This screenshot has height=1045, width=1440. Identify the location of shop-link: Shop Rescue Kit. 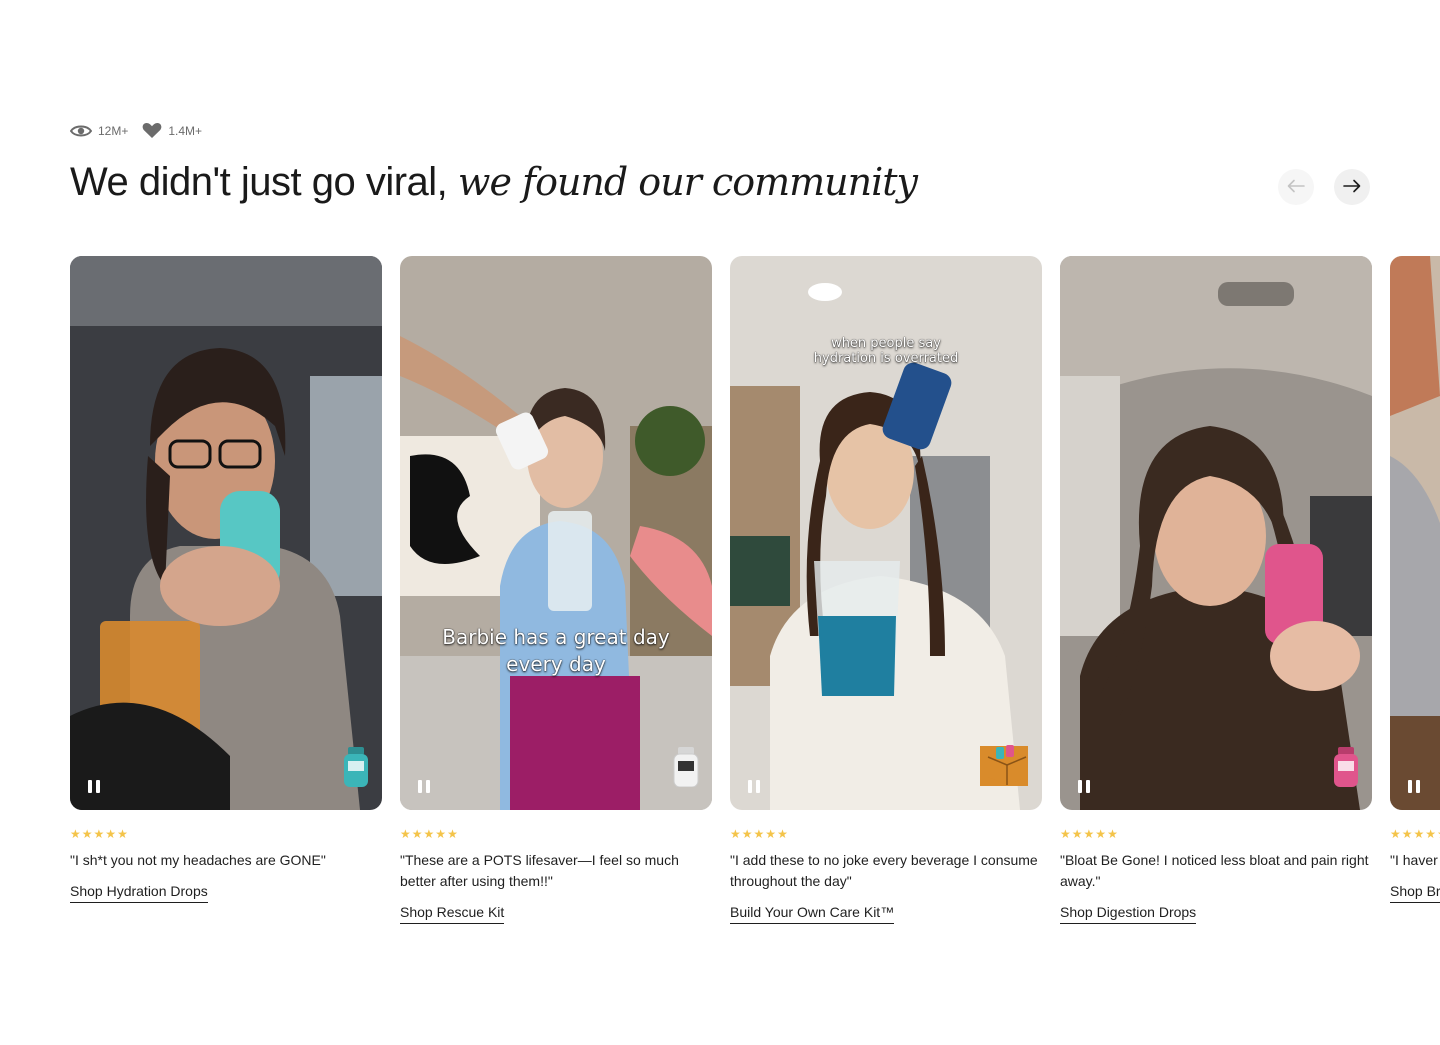
(452, 914).